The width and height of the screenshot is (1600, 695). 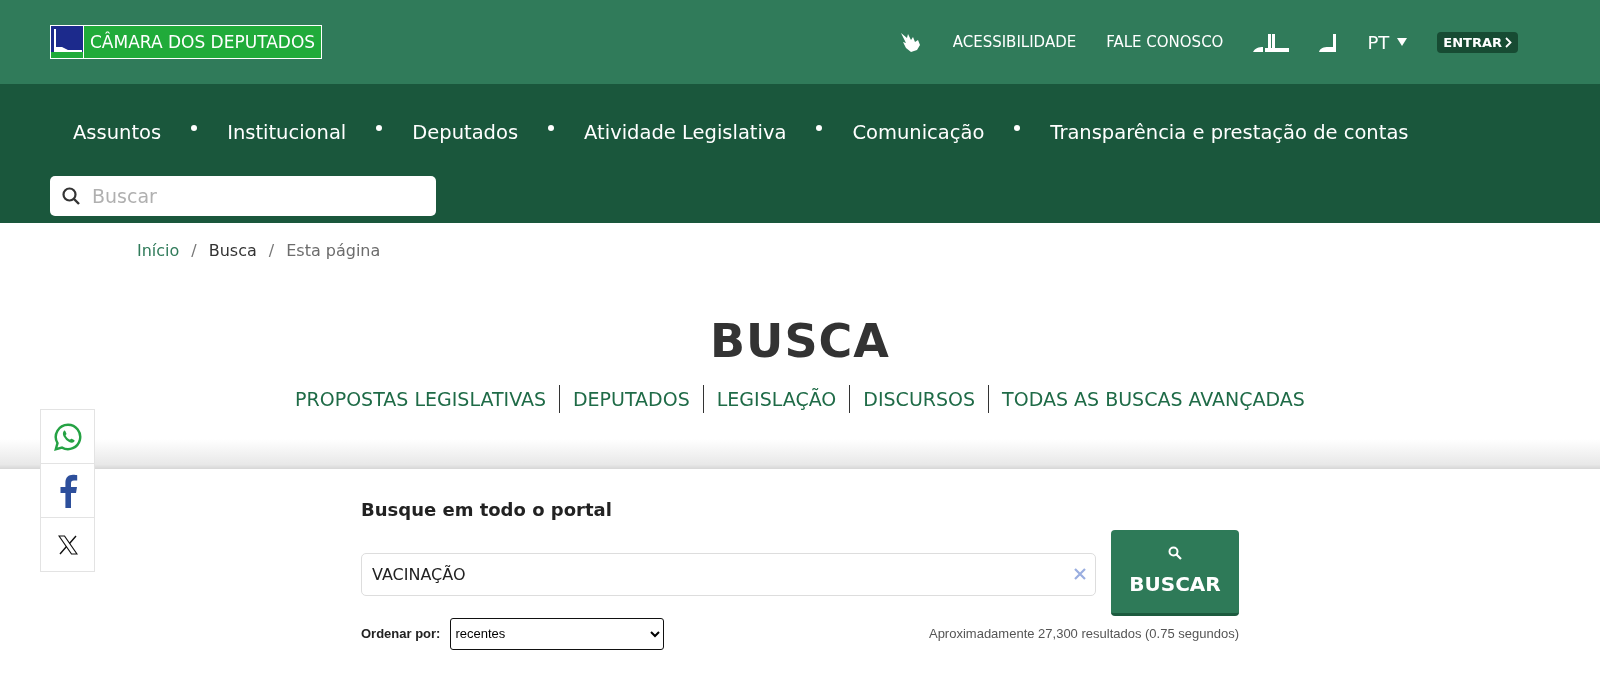 I want to click on nav-item: Deputados, so click(x=465, y=132).